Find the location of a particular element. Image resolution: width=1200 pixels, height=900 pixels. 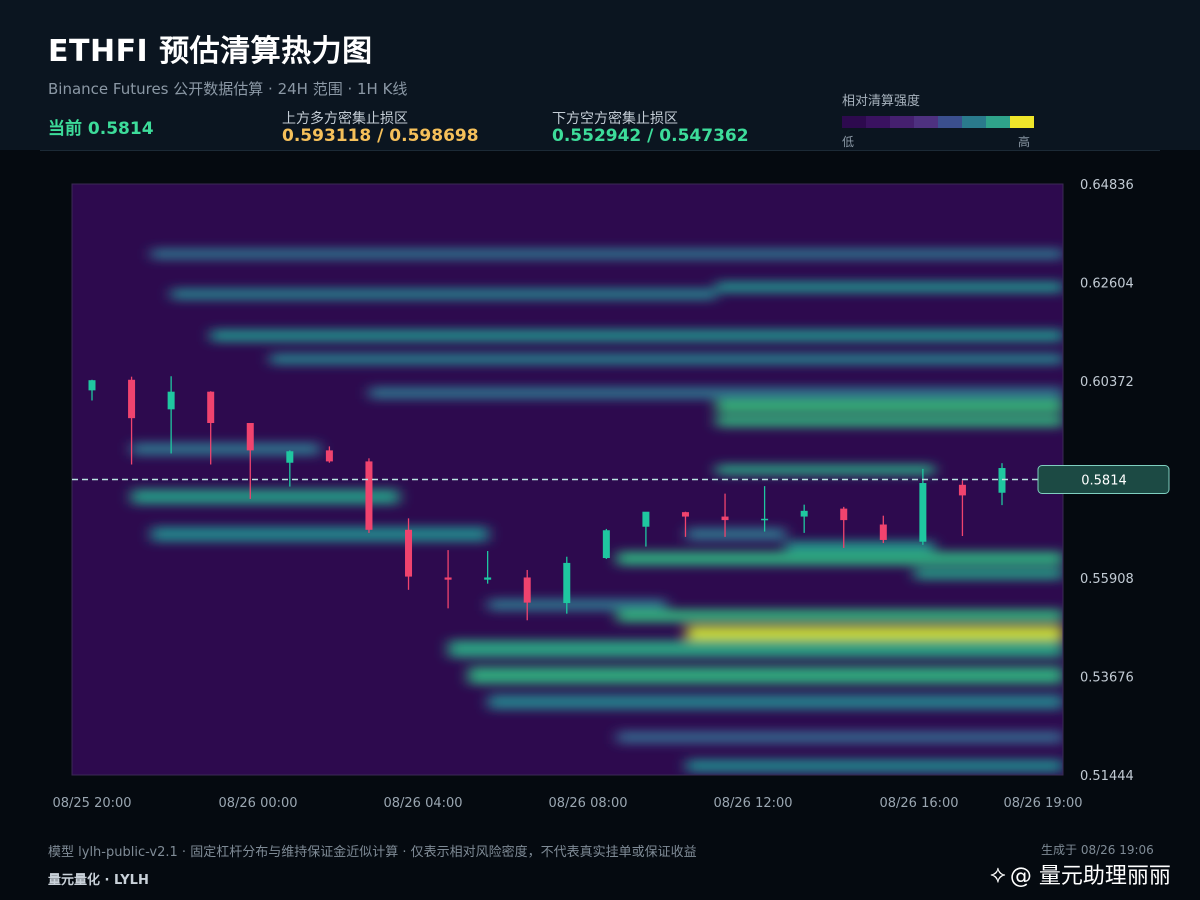

x-tick-label-2: 08/26 04:00 is located at coordinates (422, 803).